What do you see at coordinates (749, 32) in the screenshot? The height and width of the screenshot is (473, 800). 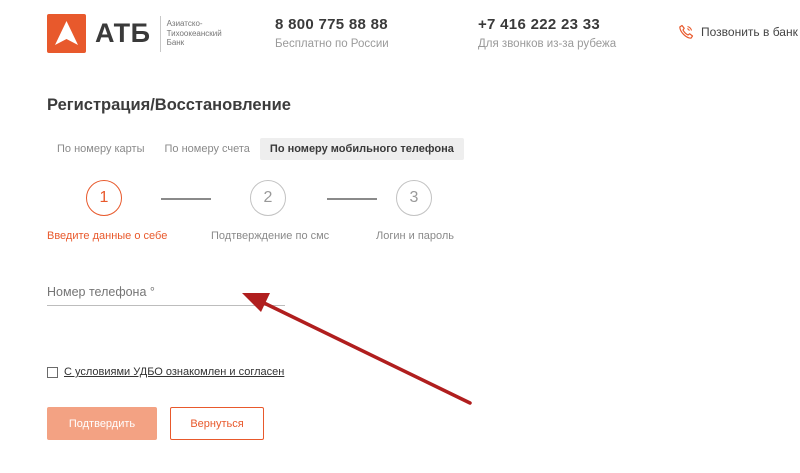 I see `call-bank-label: Позвонить в банк` at bounding box center [749, 32].